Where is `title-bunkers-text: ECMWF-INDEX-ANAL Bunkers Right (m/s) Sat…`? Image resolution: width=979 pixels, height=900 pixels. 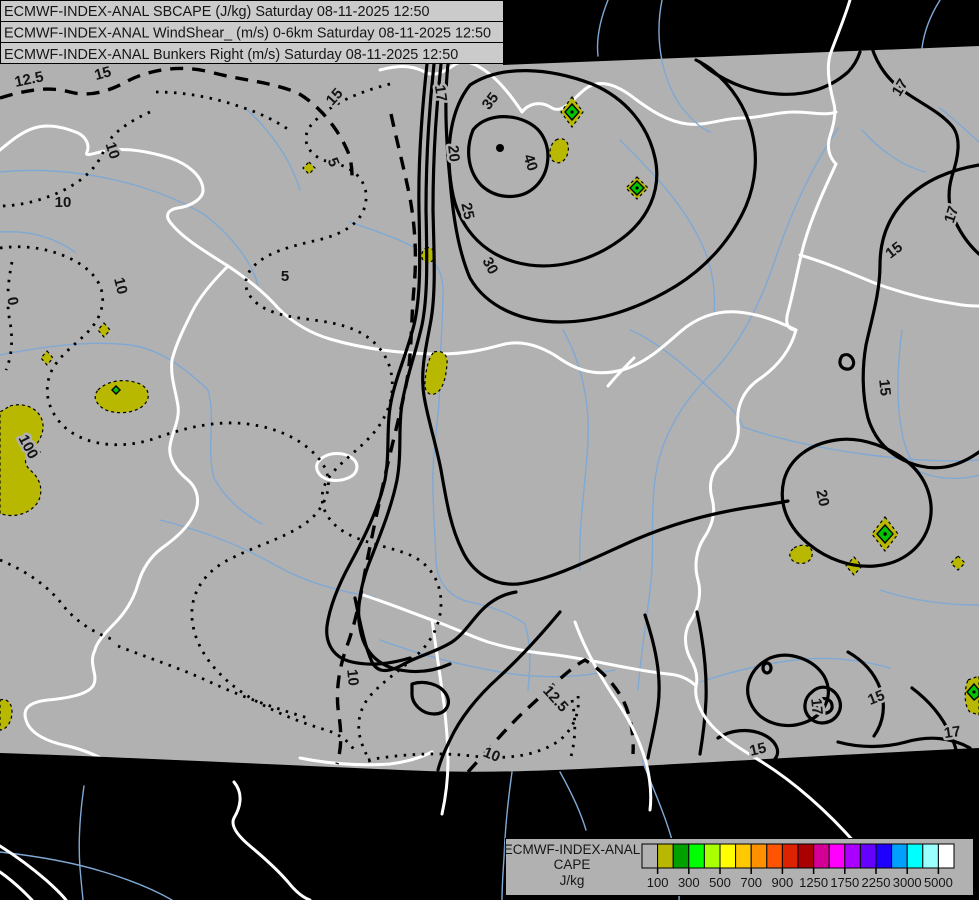
title-bunkers-text: ECMWF-INDEX-ANAL Bunkers Right (m/s) Sat… is located at coordinates (231, 55).